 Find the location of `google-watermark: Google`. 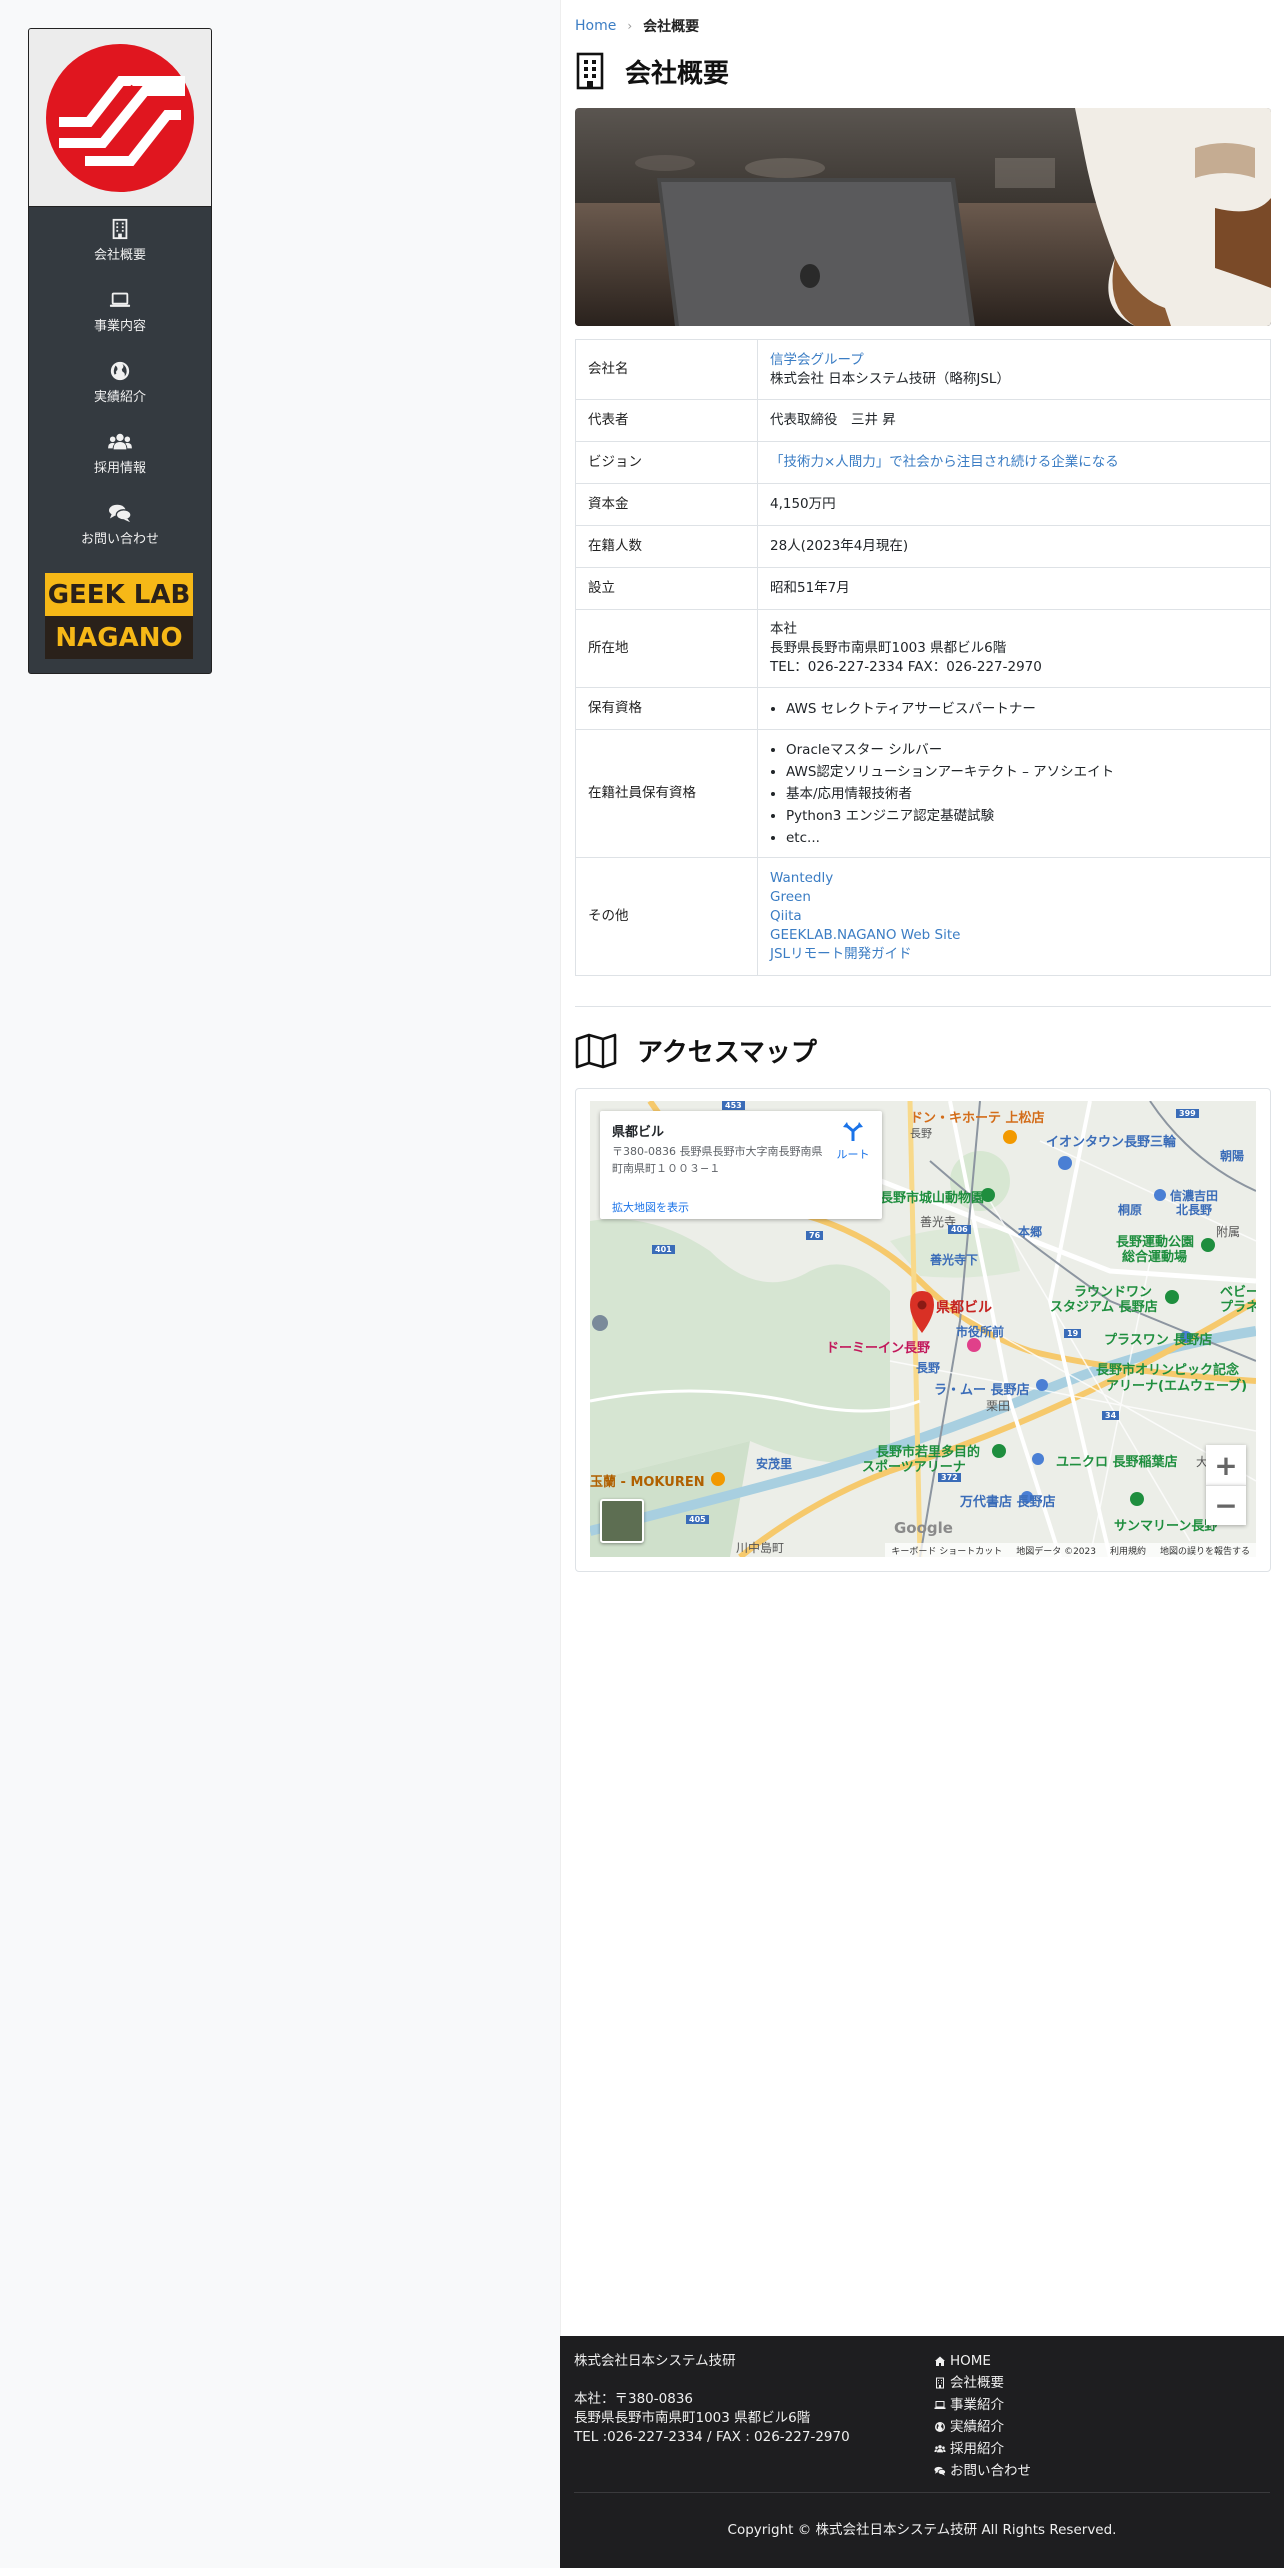

google-watermark: Google is located at coordinates (923, 1528).